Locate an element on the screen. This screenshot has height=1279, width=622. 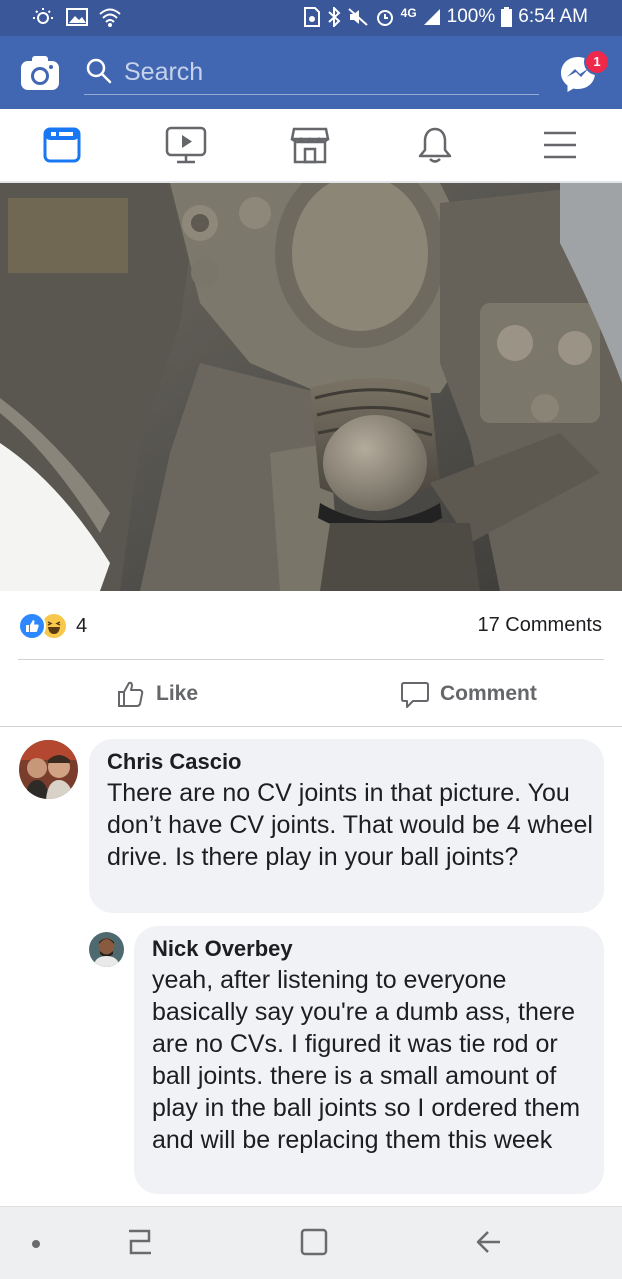
profile-photo-chris is located at coordinates (48, 769).